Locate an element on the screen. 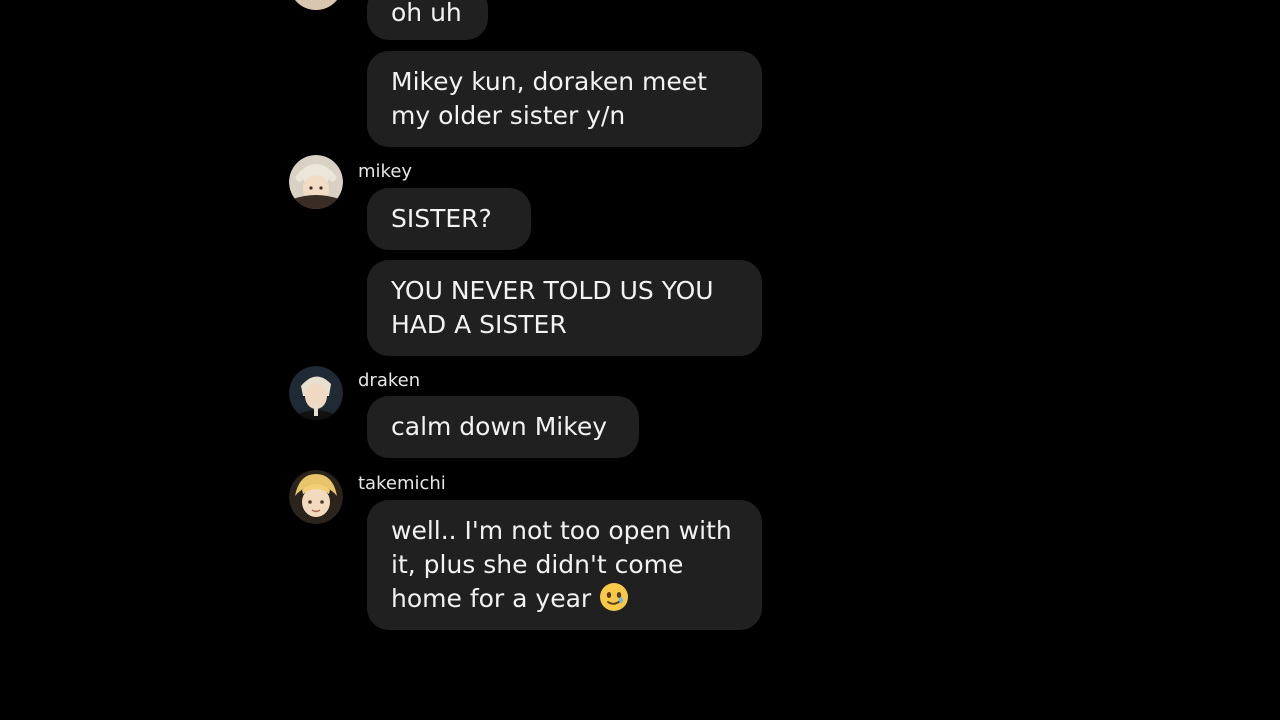 Image resolution: width=1280 pixels, height=720 pixels. message-bubble: oh uh is located at coordinates (427, 20).